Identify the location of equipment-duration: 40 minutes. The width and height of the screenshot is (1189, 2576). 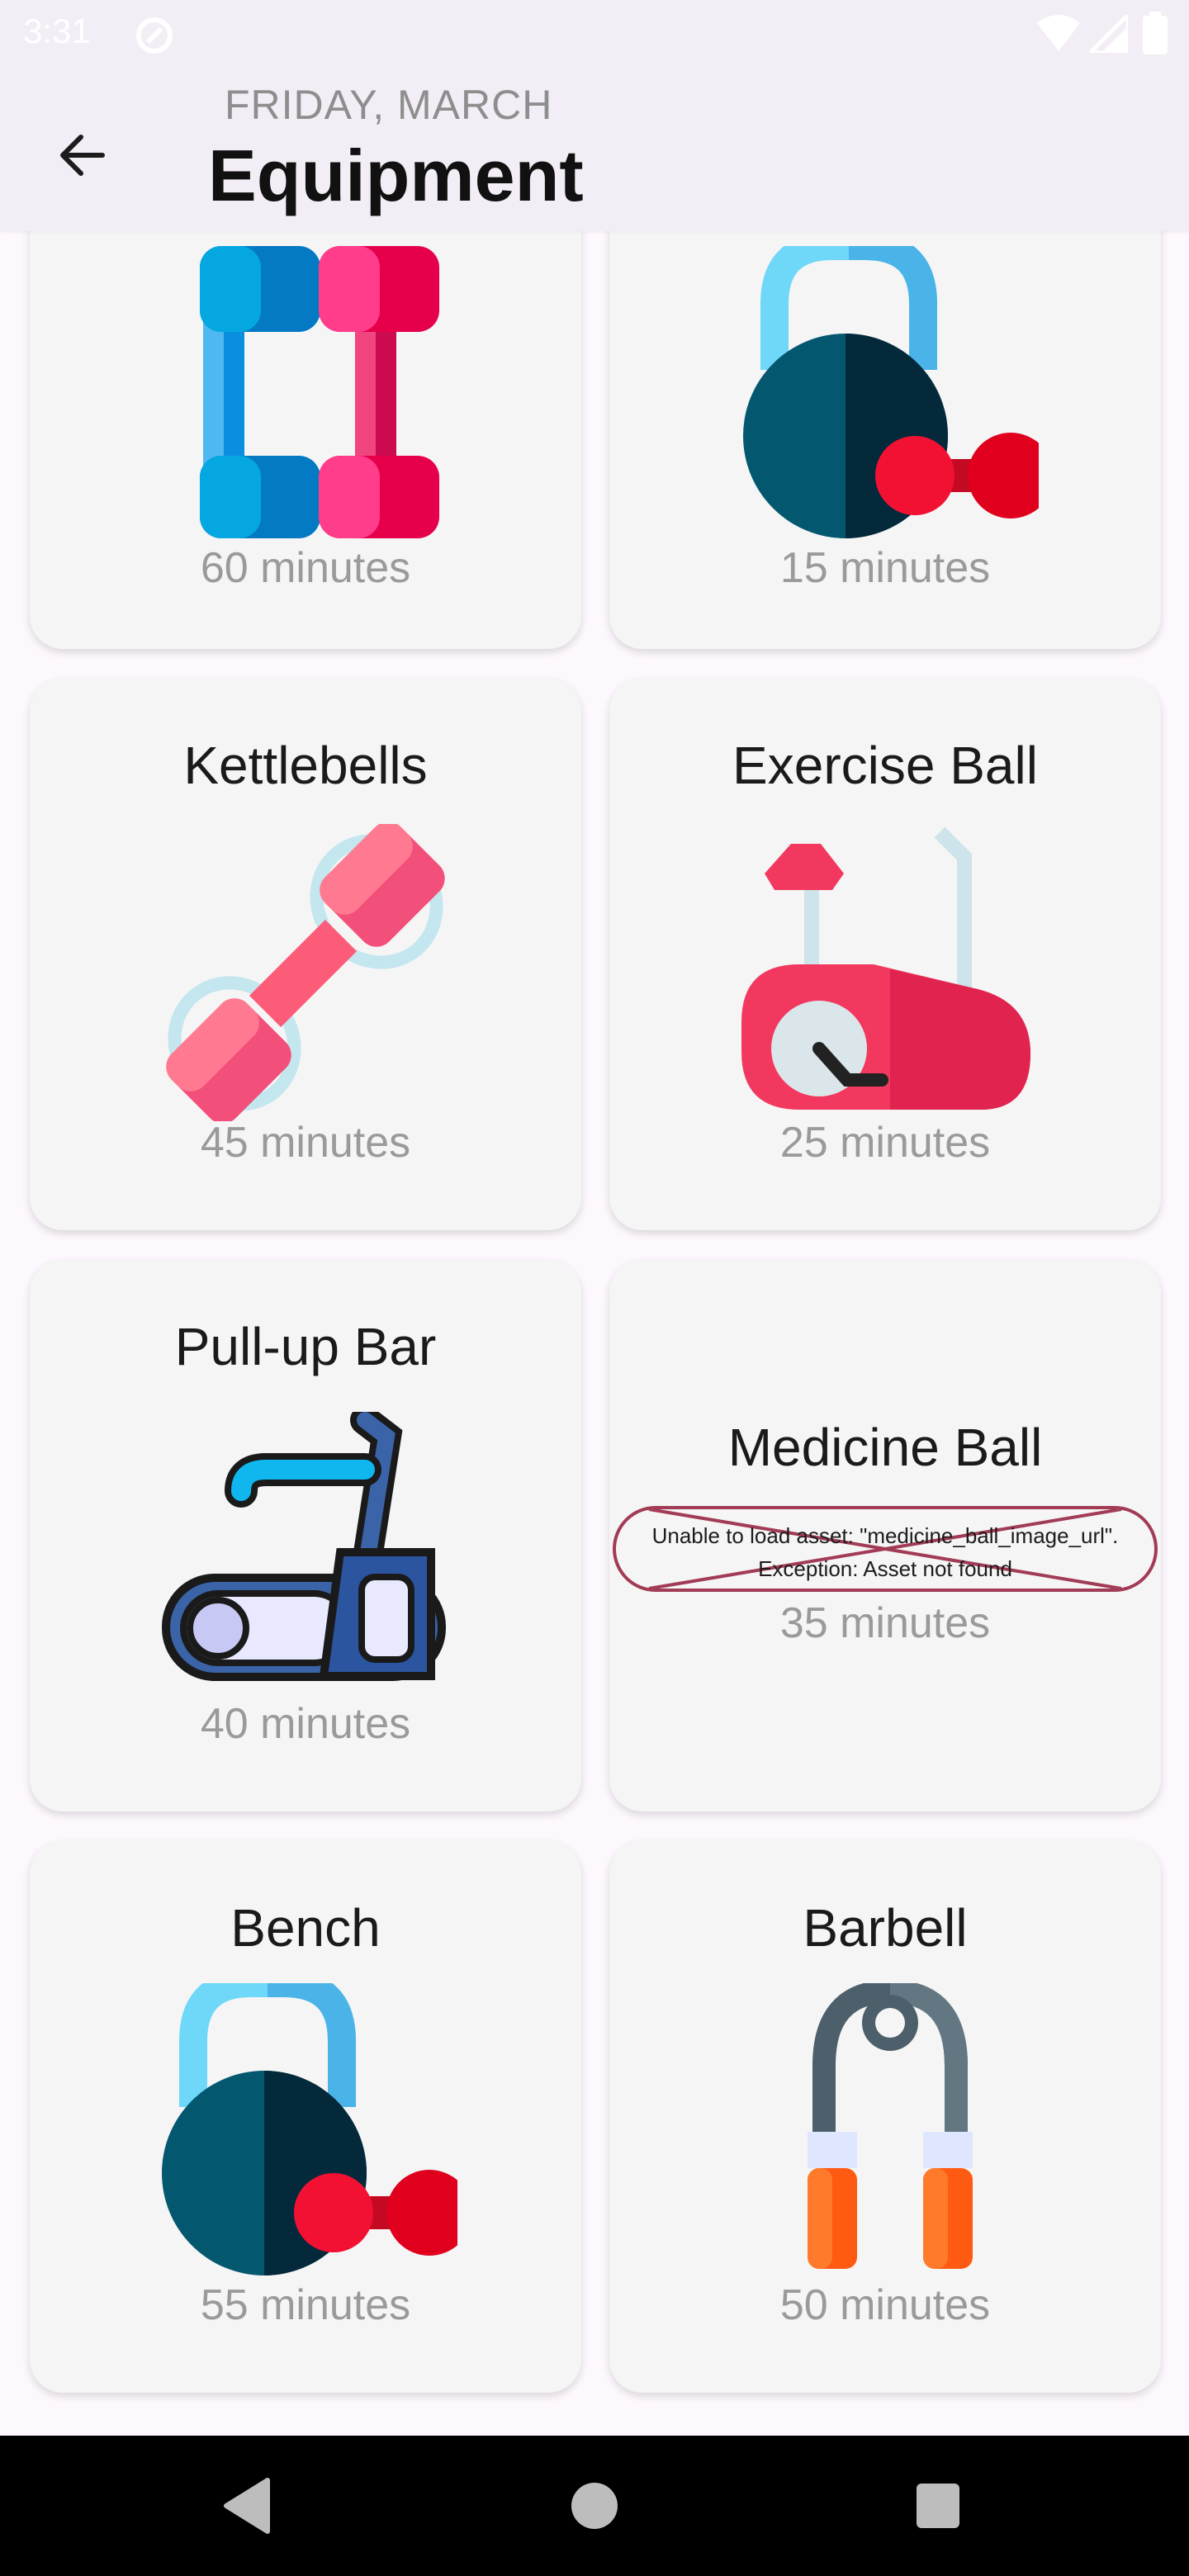
(305, 1724).